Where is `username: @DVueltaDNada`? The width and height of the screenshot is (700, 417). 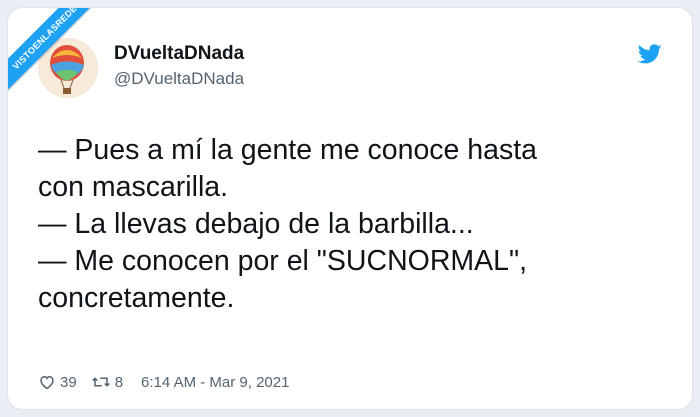 username: @DVueltaDNada is located at coordinates (179, 79).